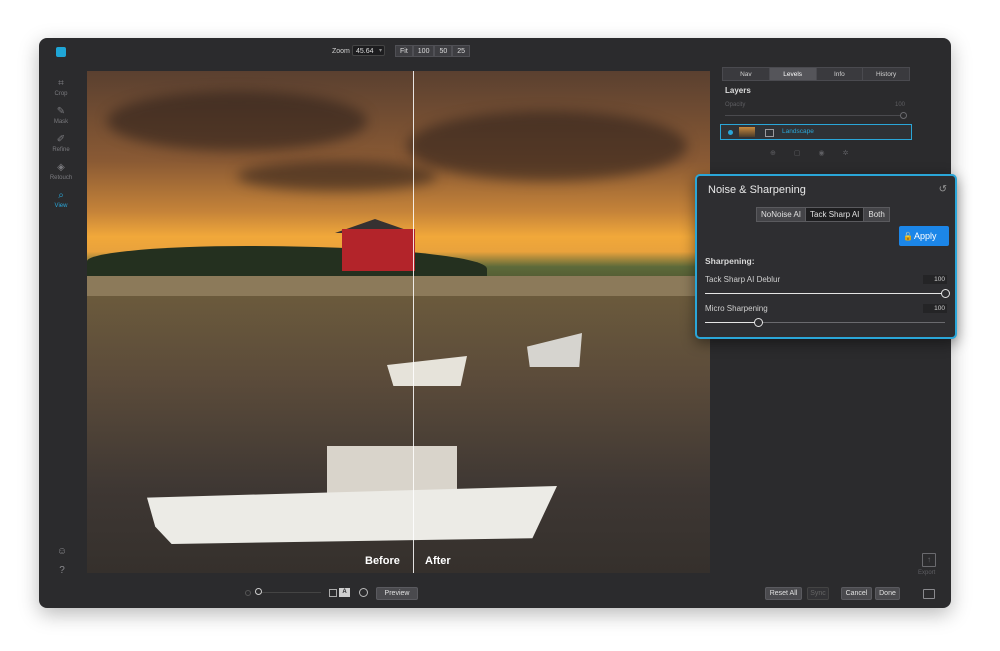  What do you see at coordinates (363, 592) in the screenshot?
I see `mask-view-icon` at bounding box center [363, 592].